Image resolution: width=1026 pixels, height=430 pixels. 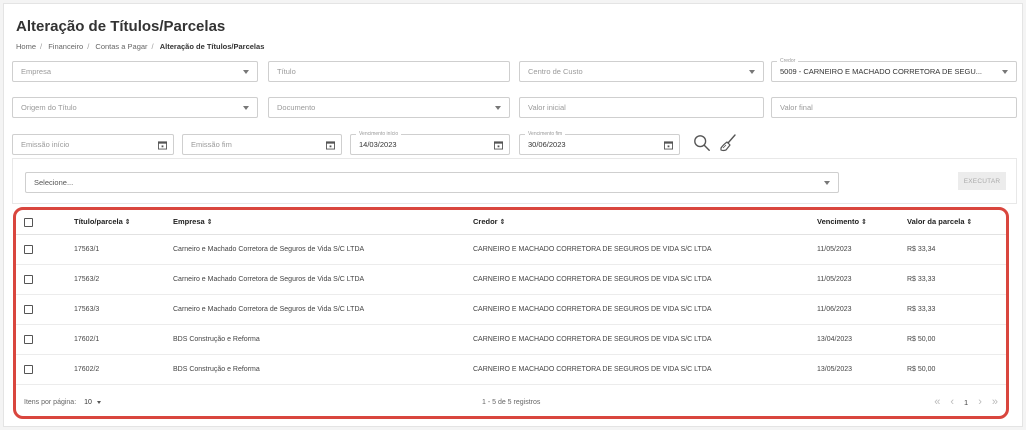 I want to click on header-vencimento: Vencimento ⇕, so click(x=862, y=222).